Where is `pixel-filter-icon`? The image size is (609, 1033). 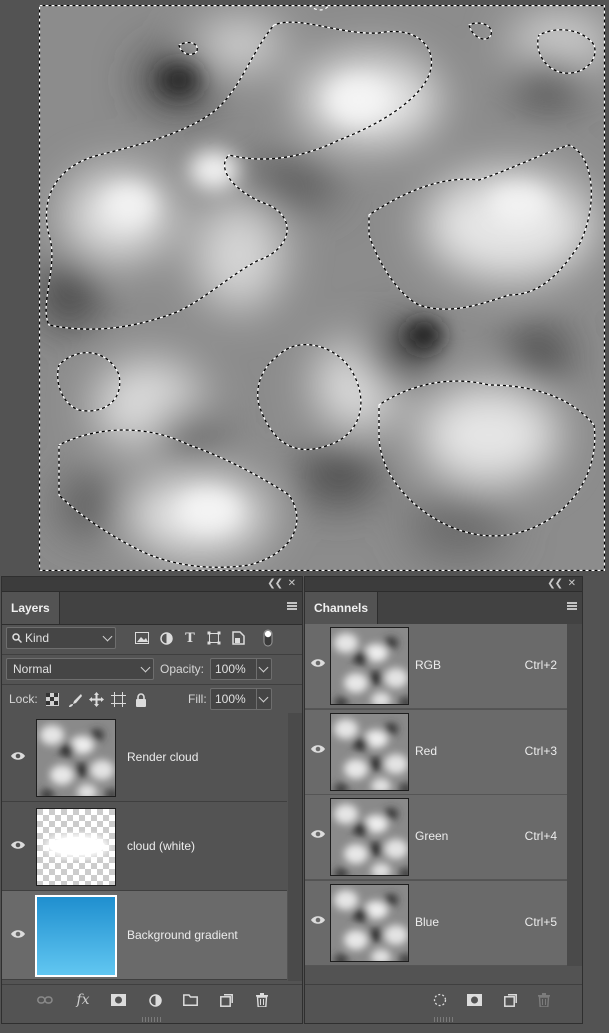 pixel-filter-icon is located at coordinates (142, 638).